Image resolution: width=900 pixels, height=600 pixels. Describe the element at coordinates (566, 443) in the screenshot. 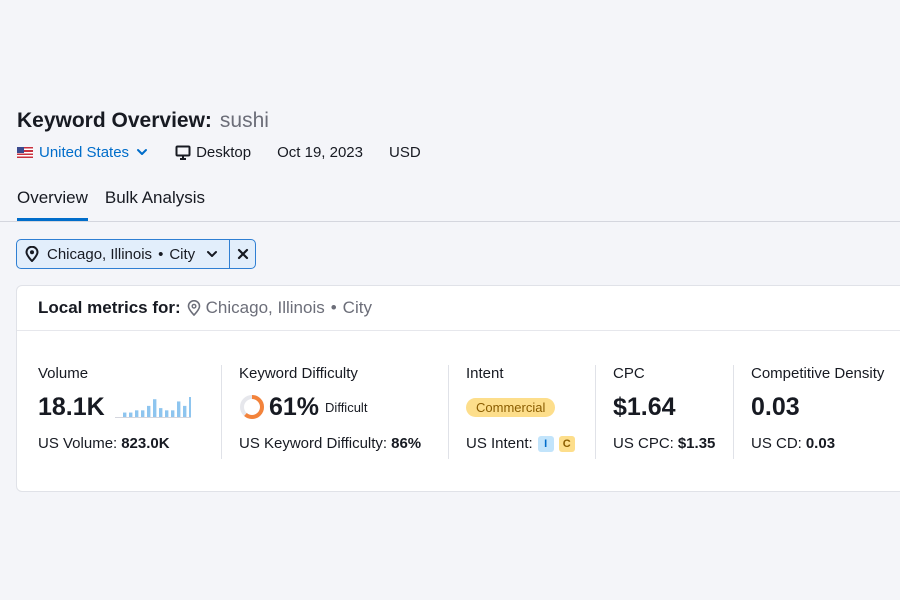

I see `intent-badge-commercial: C` at that location.